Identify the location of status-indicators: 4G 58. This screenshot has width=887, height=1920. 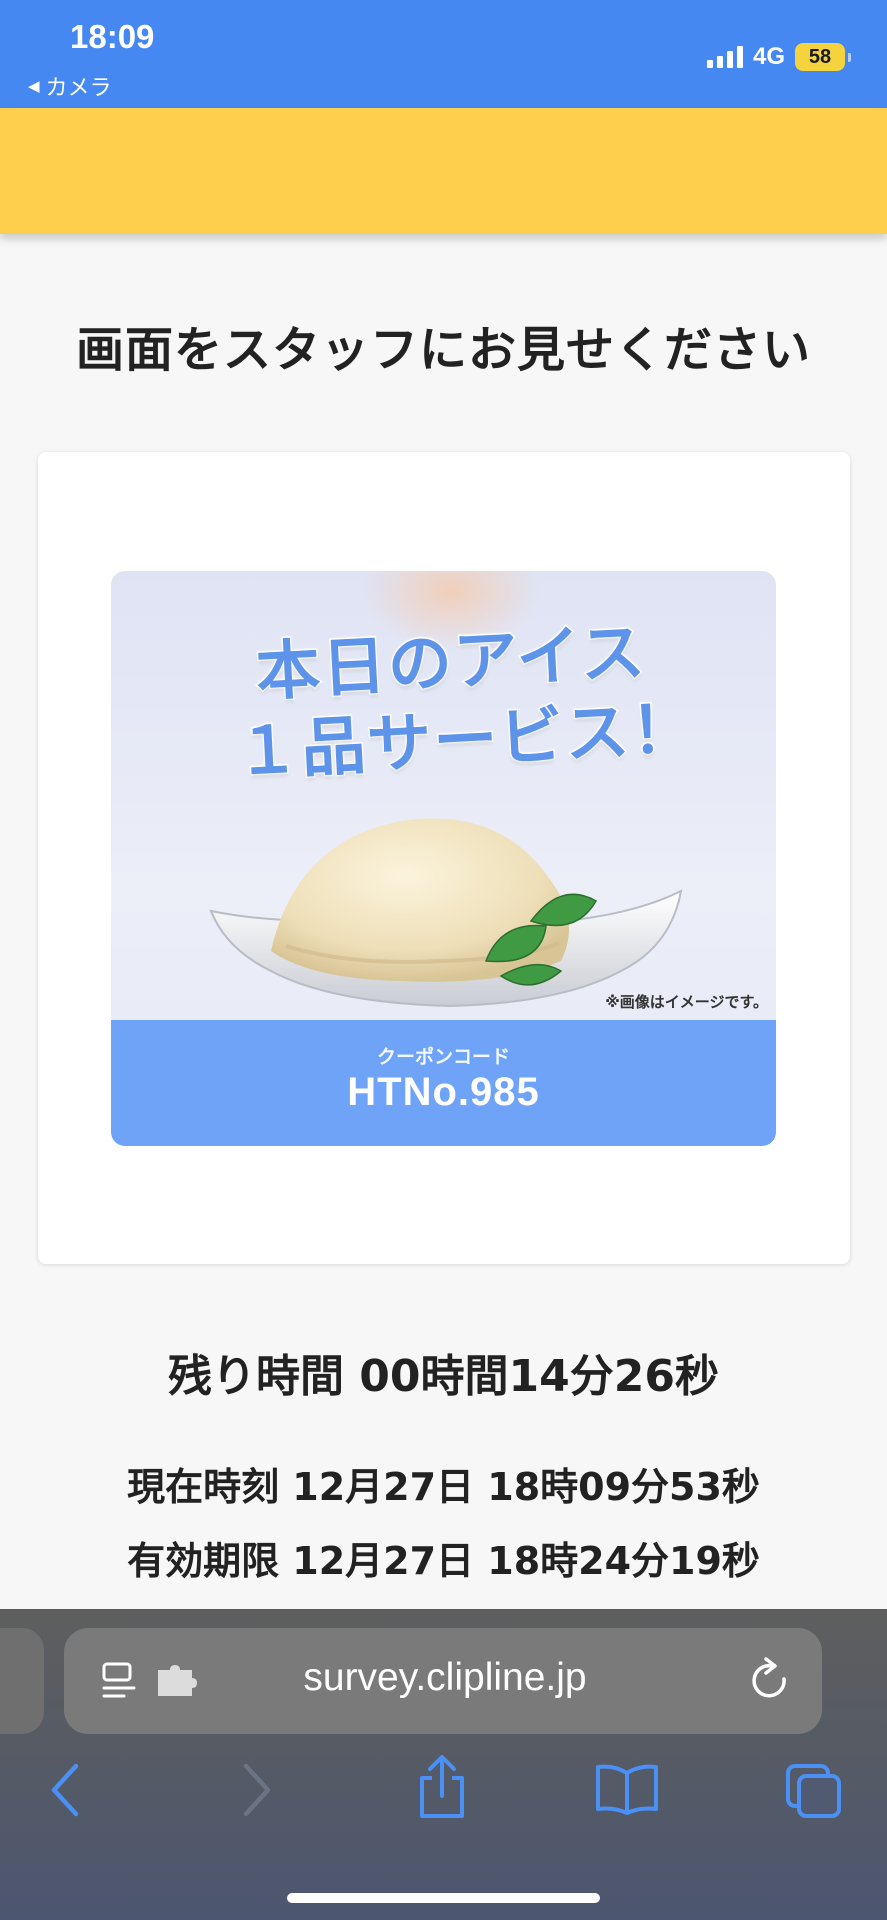
(778, 57).